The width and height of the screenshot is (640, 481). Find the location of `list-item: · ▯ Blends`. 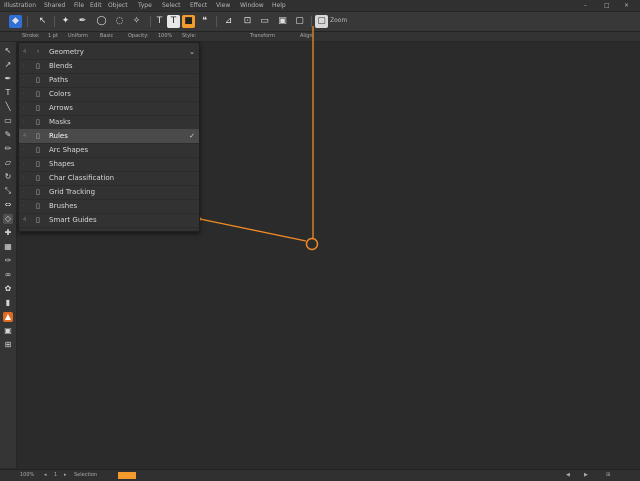

list-item: · ▯ Blends is located at coordinates (109, 66).